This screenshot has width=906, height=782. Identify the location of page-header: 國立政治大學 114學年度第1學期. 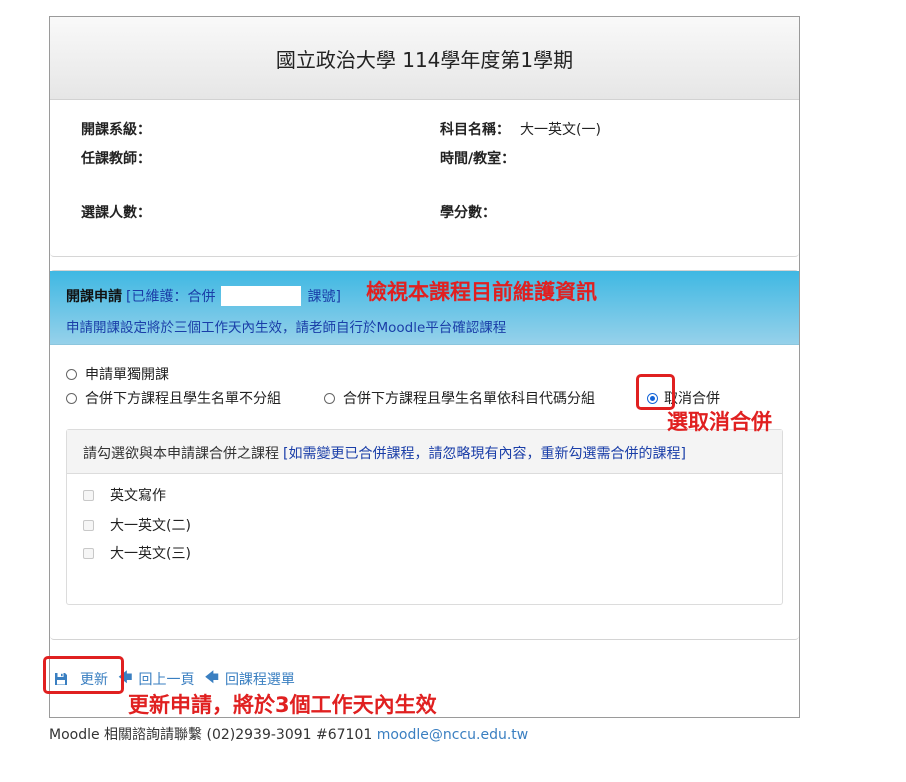
(424, 58).